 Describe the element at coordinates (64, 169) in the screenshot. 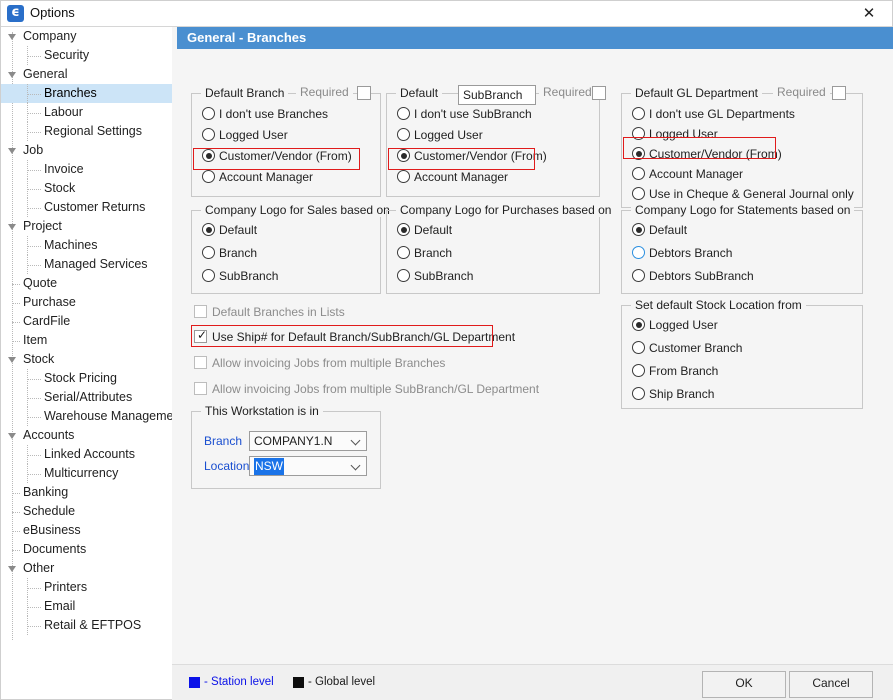

I see `sidebar-item-label: Invoice` at that location.